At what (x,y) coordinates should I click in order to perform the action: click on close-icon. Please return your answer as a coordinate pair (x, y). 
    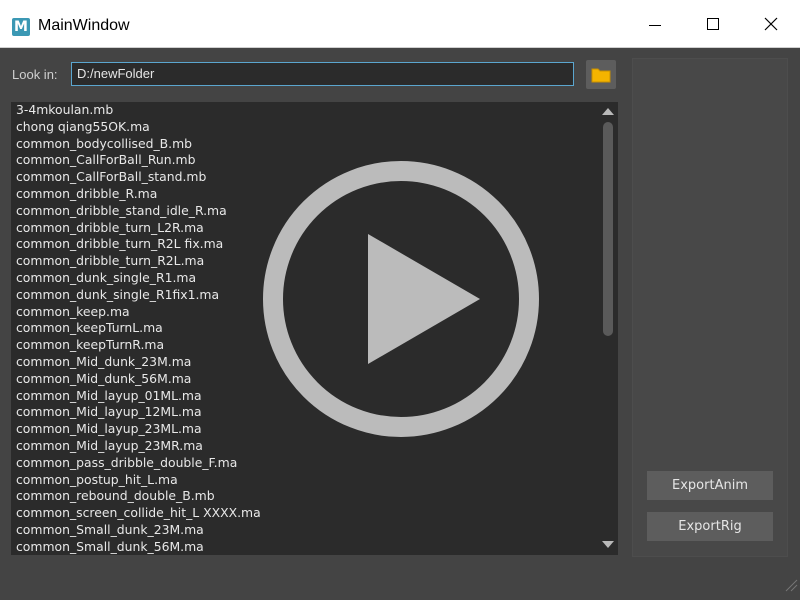
    Looking at the image, I should click on (771, 23).